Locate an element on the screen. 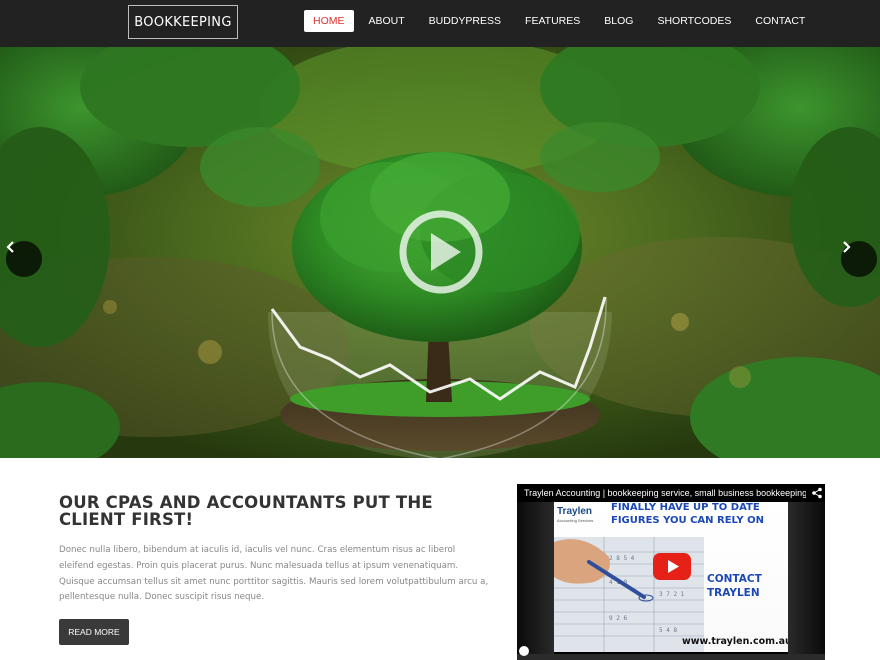  nav-item-contact: CONTACT is located at coordinates (780, 21).